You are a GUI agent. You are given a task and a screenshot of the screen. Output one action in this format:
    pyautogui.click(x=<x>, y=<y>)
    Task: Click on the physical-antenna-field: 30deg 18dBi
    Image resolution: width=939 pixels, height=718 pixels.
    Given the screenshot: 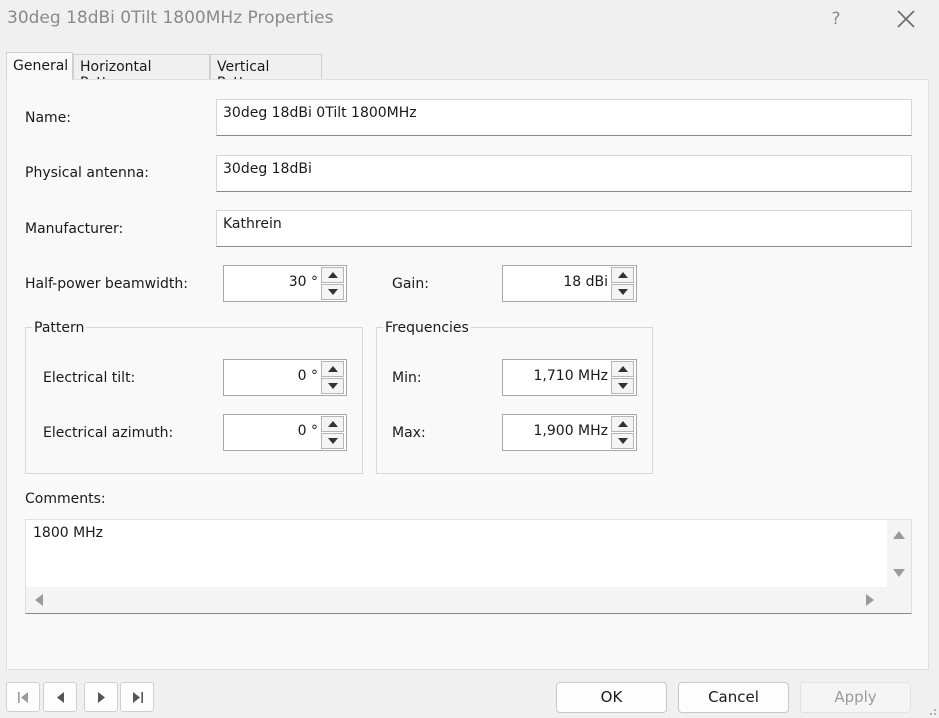 What is the action you would take?
    pyautogui.click(x=564, y=173)
    